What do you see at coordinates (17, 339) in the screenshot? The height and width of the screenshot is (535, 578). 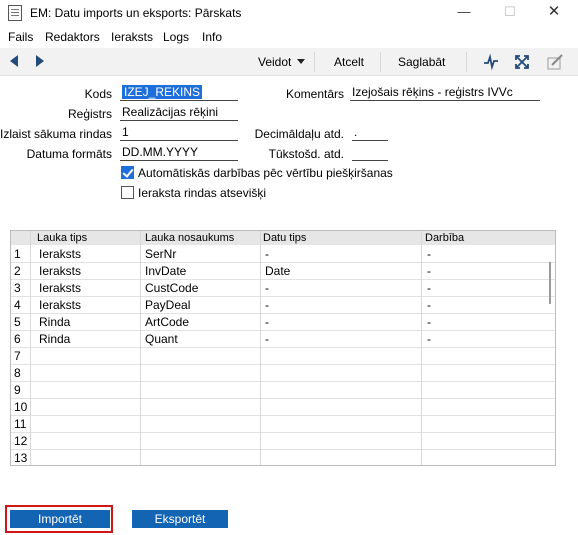 I see `grid-cell-n: 6` at bounding box center [17, 339].